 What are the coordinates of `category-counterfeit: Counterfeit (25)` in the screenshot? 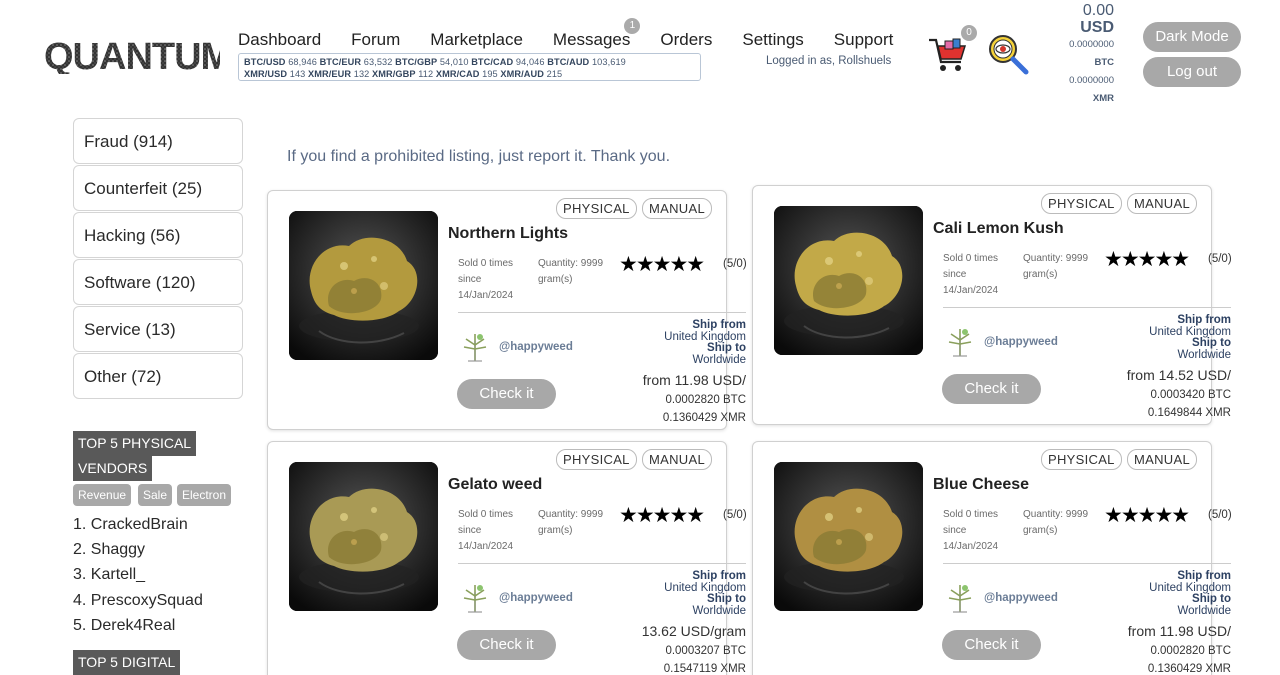 It's located at (158, 188).